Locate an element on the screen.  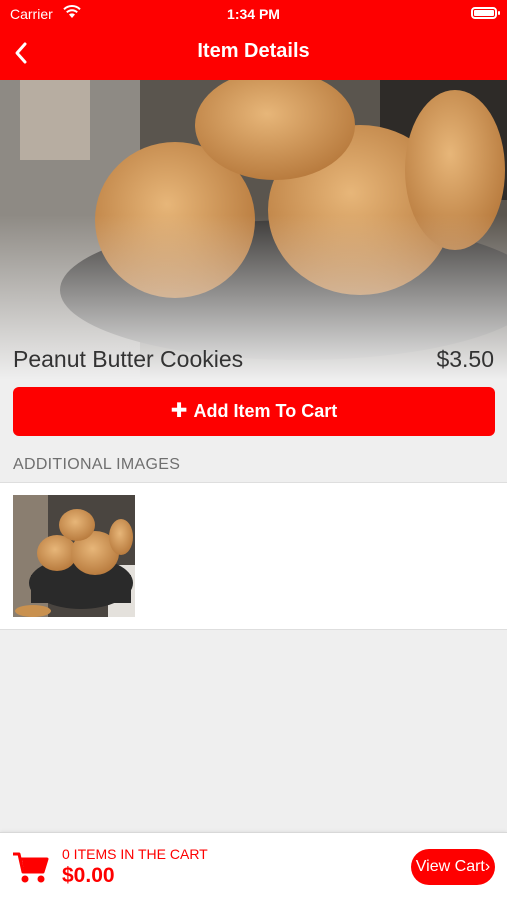
chevron-right-icon: › is located at coordinates (487, 866).